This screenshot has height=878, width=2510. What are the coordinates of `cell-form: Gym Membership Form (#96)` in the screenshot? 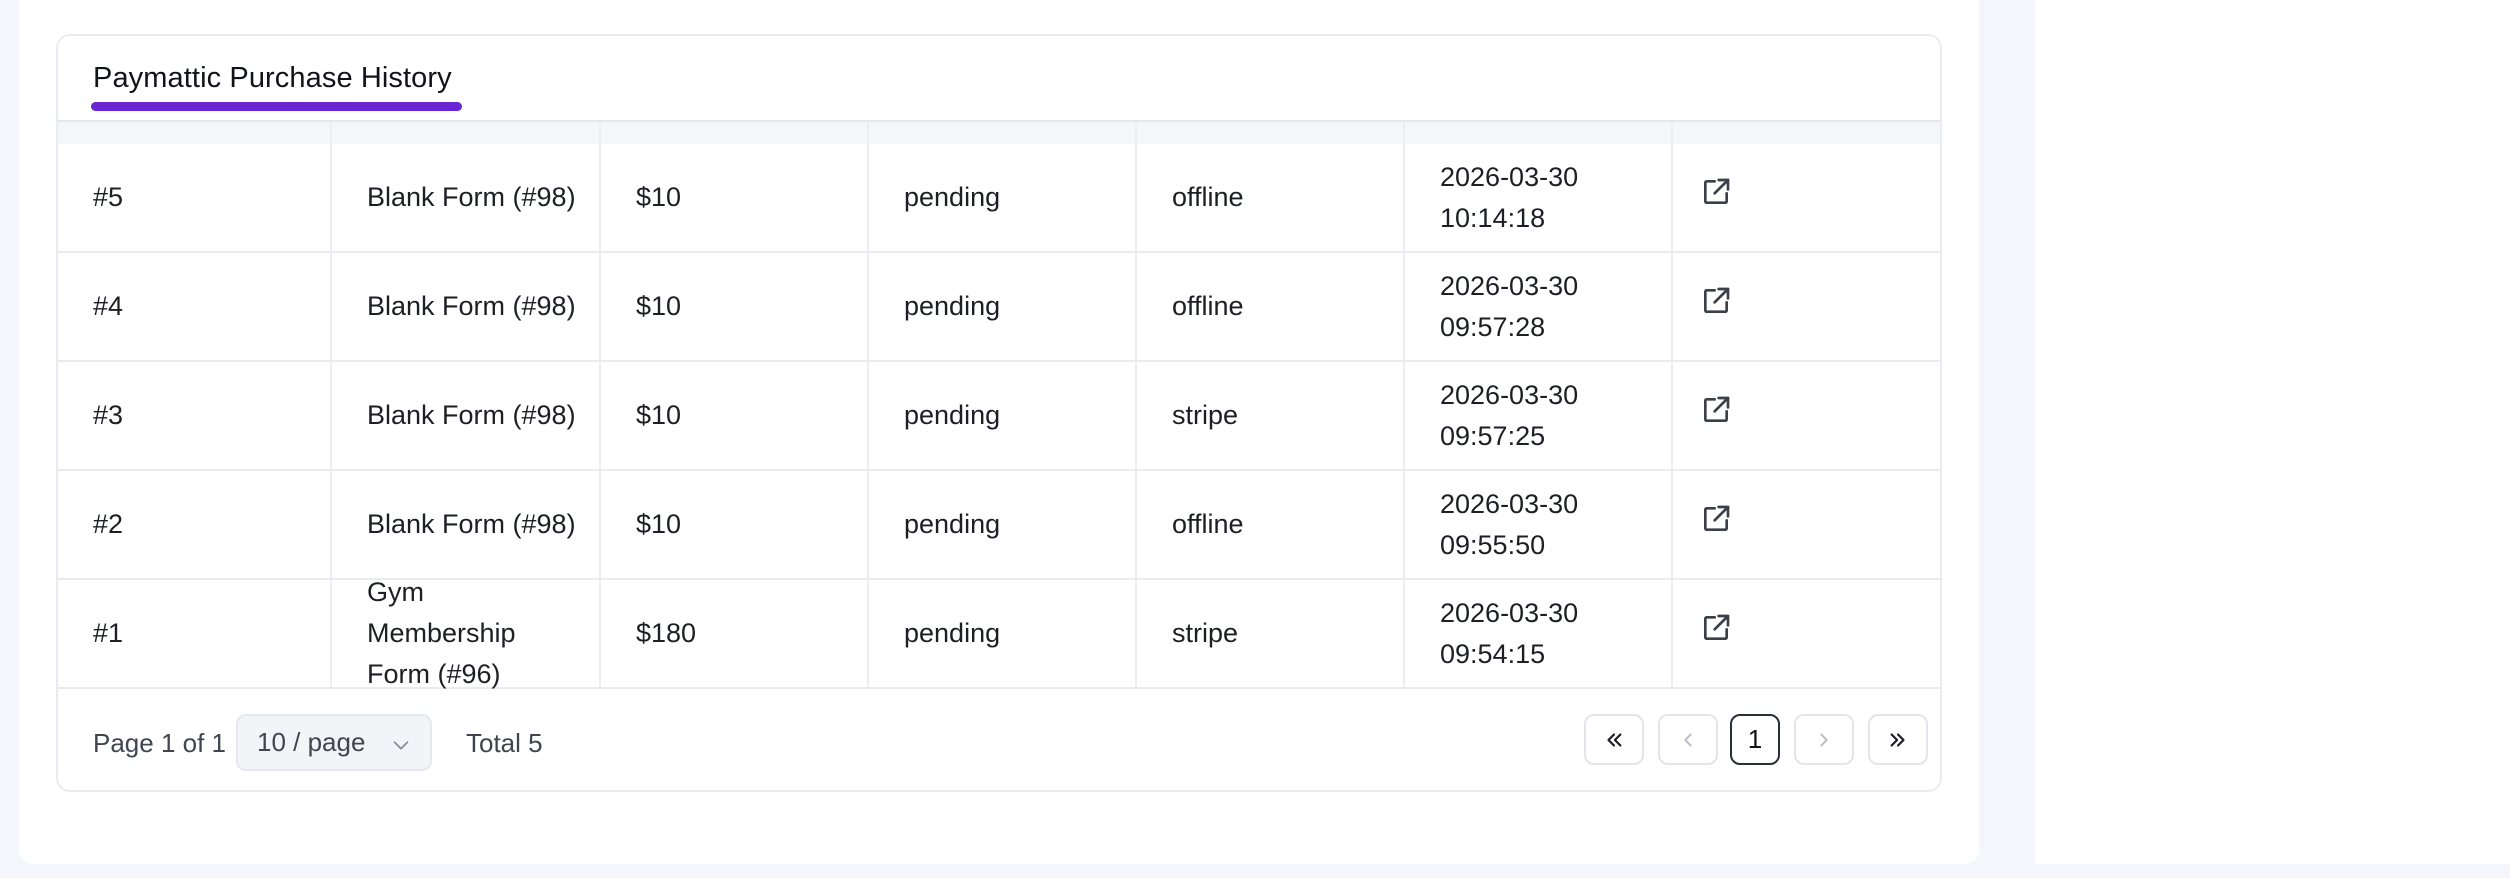 It's located at (466, 633).